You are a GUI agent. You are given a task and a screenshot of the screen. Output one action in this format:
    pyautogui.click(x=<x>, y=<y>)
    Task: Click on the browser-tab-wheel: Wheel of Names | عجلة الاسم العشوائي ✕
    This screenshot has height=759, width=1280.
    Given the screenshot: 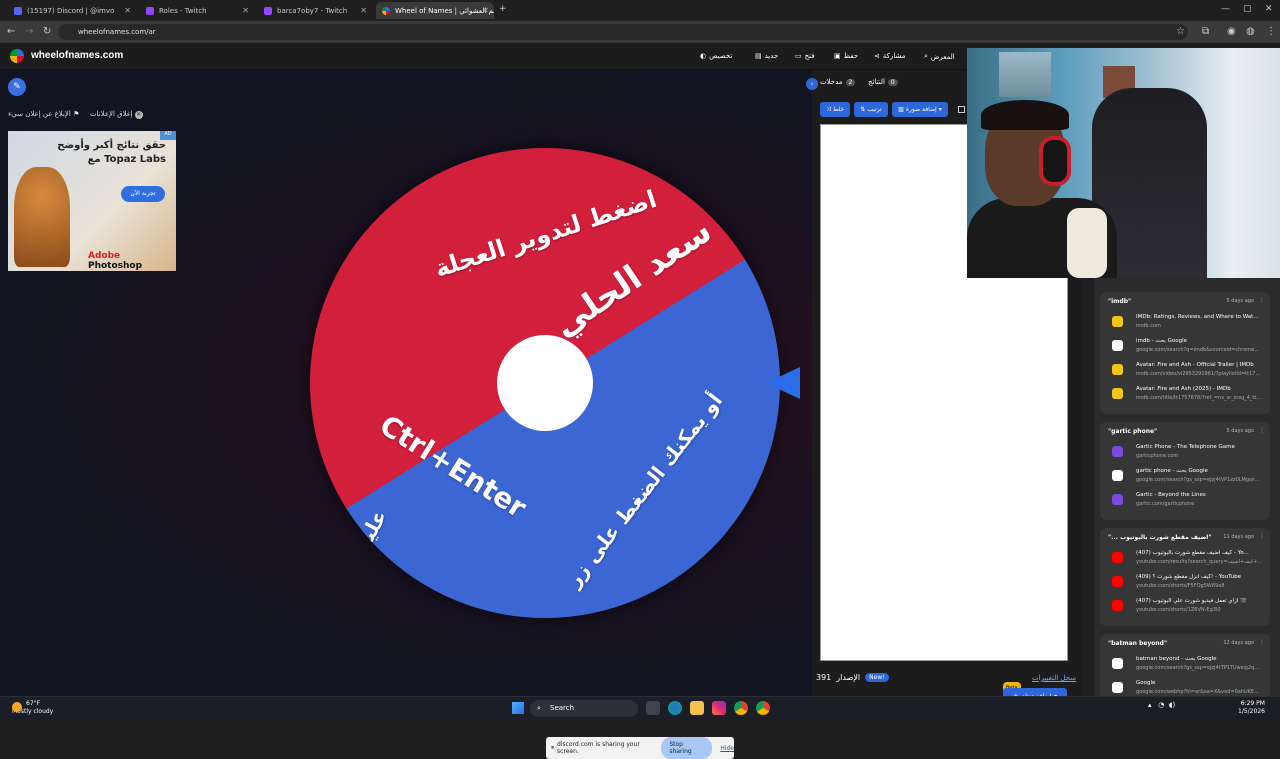 What is the action you would take?
    pyautogui.click(x=435, y=10)
    